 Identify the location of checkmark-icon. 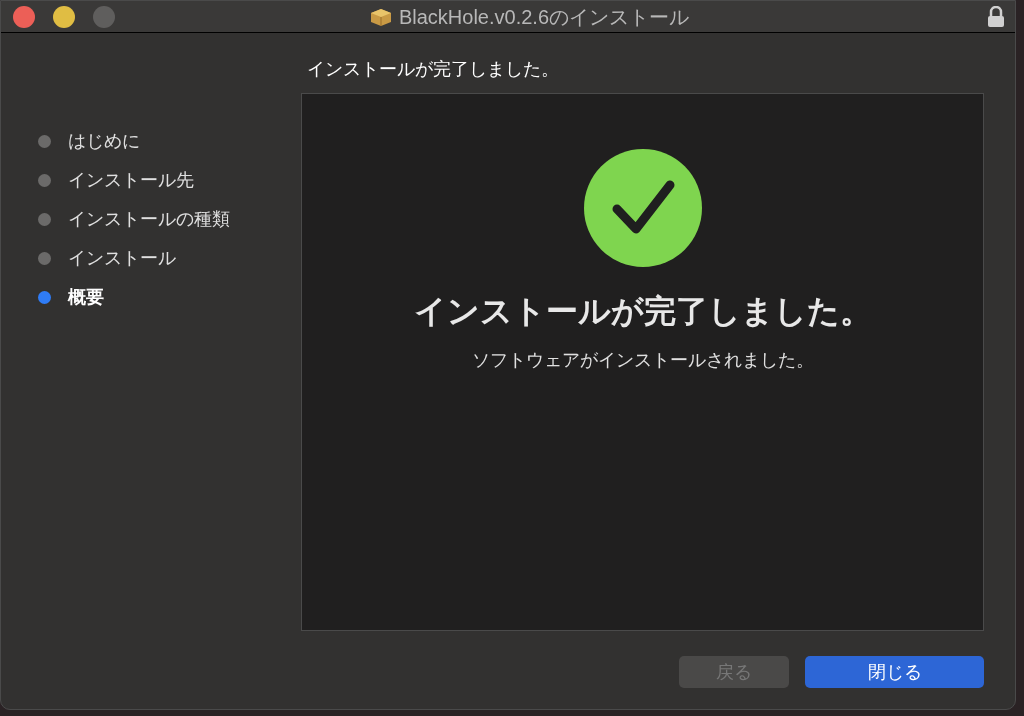
(642, 208).